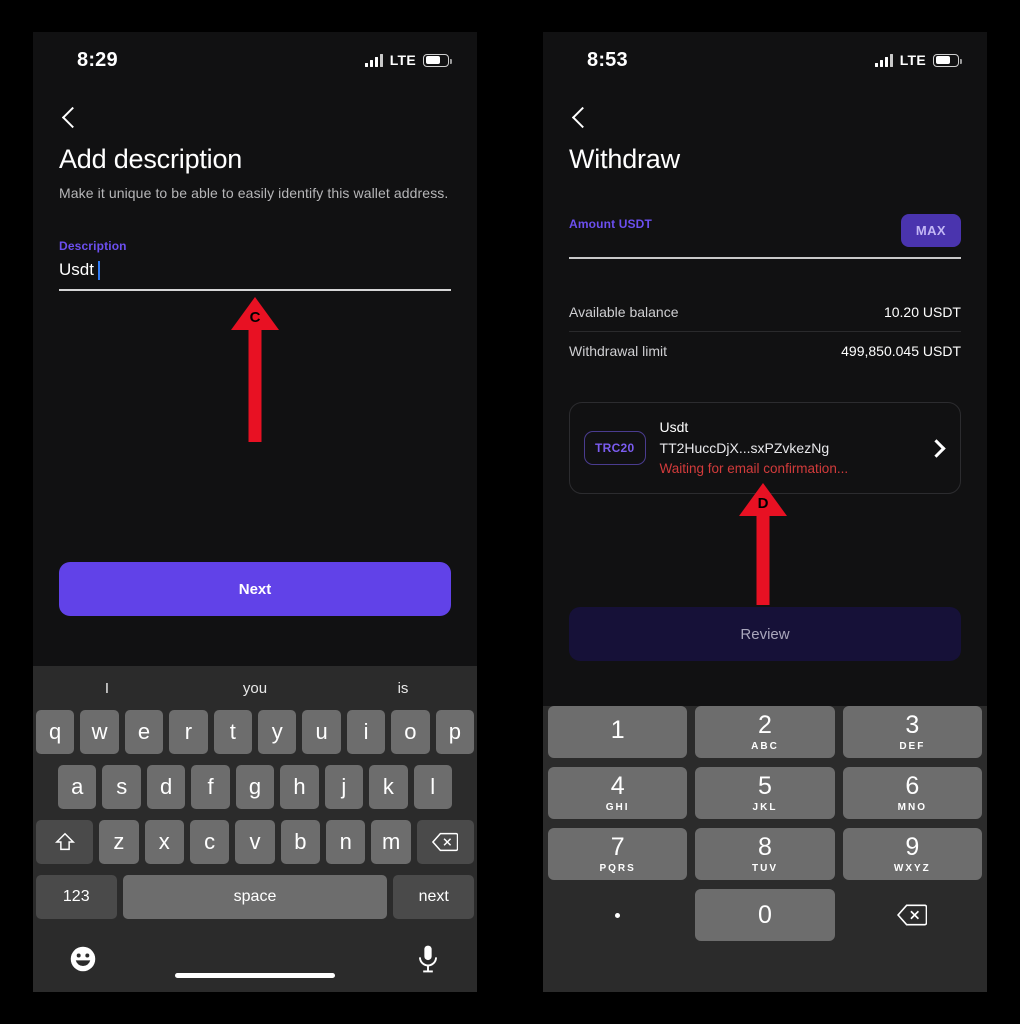  I want to click on suggestion-item: is, so click(403, 688).